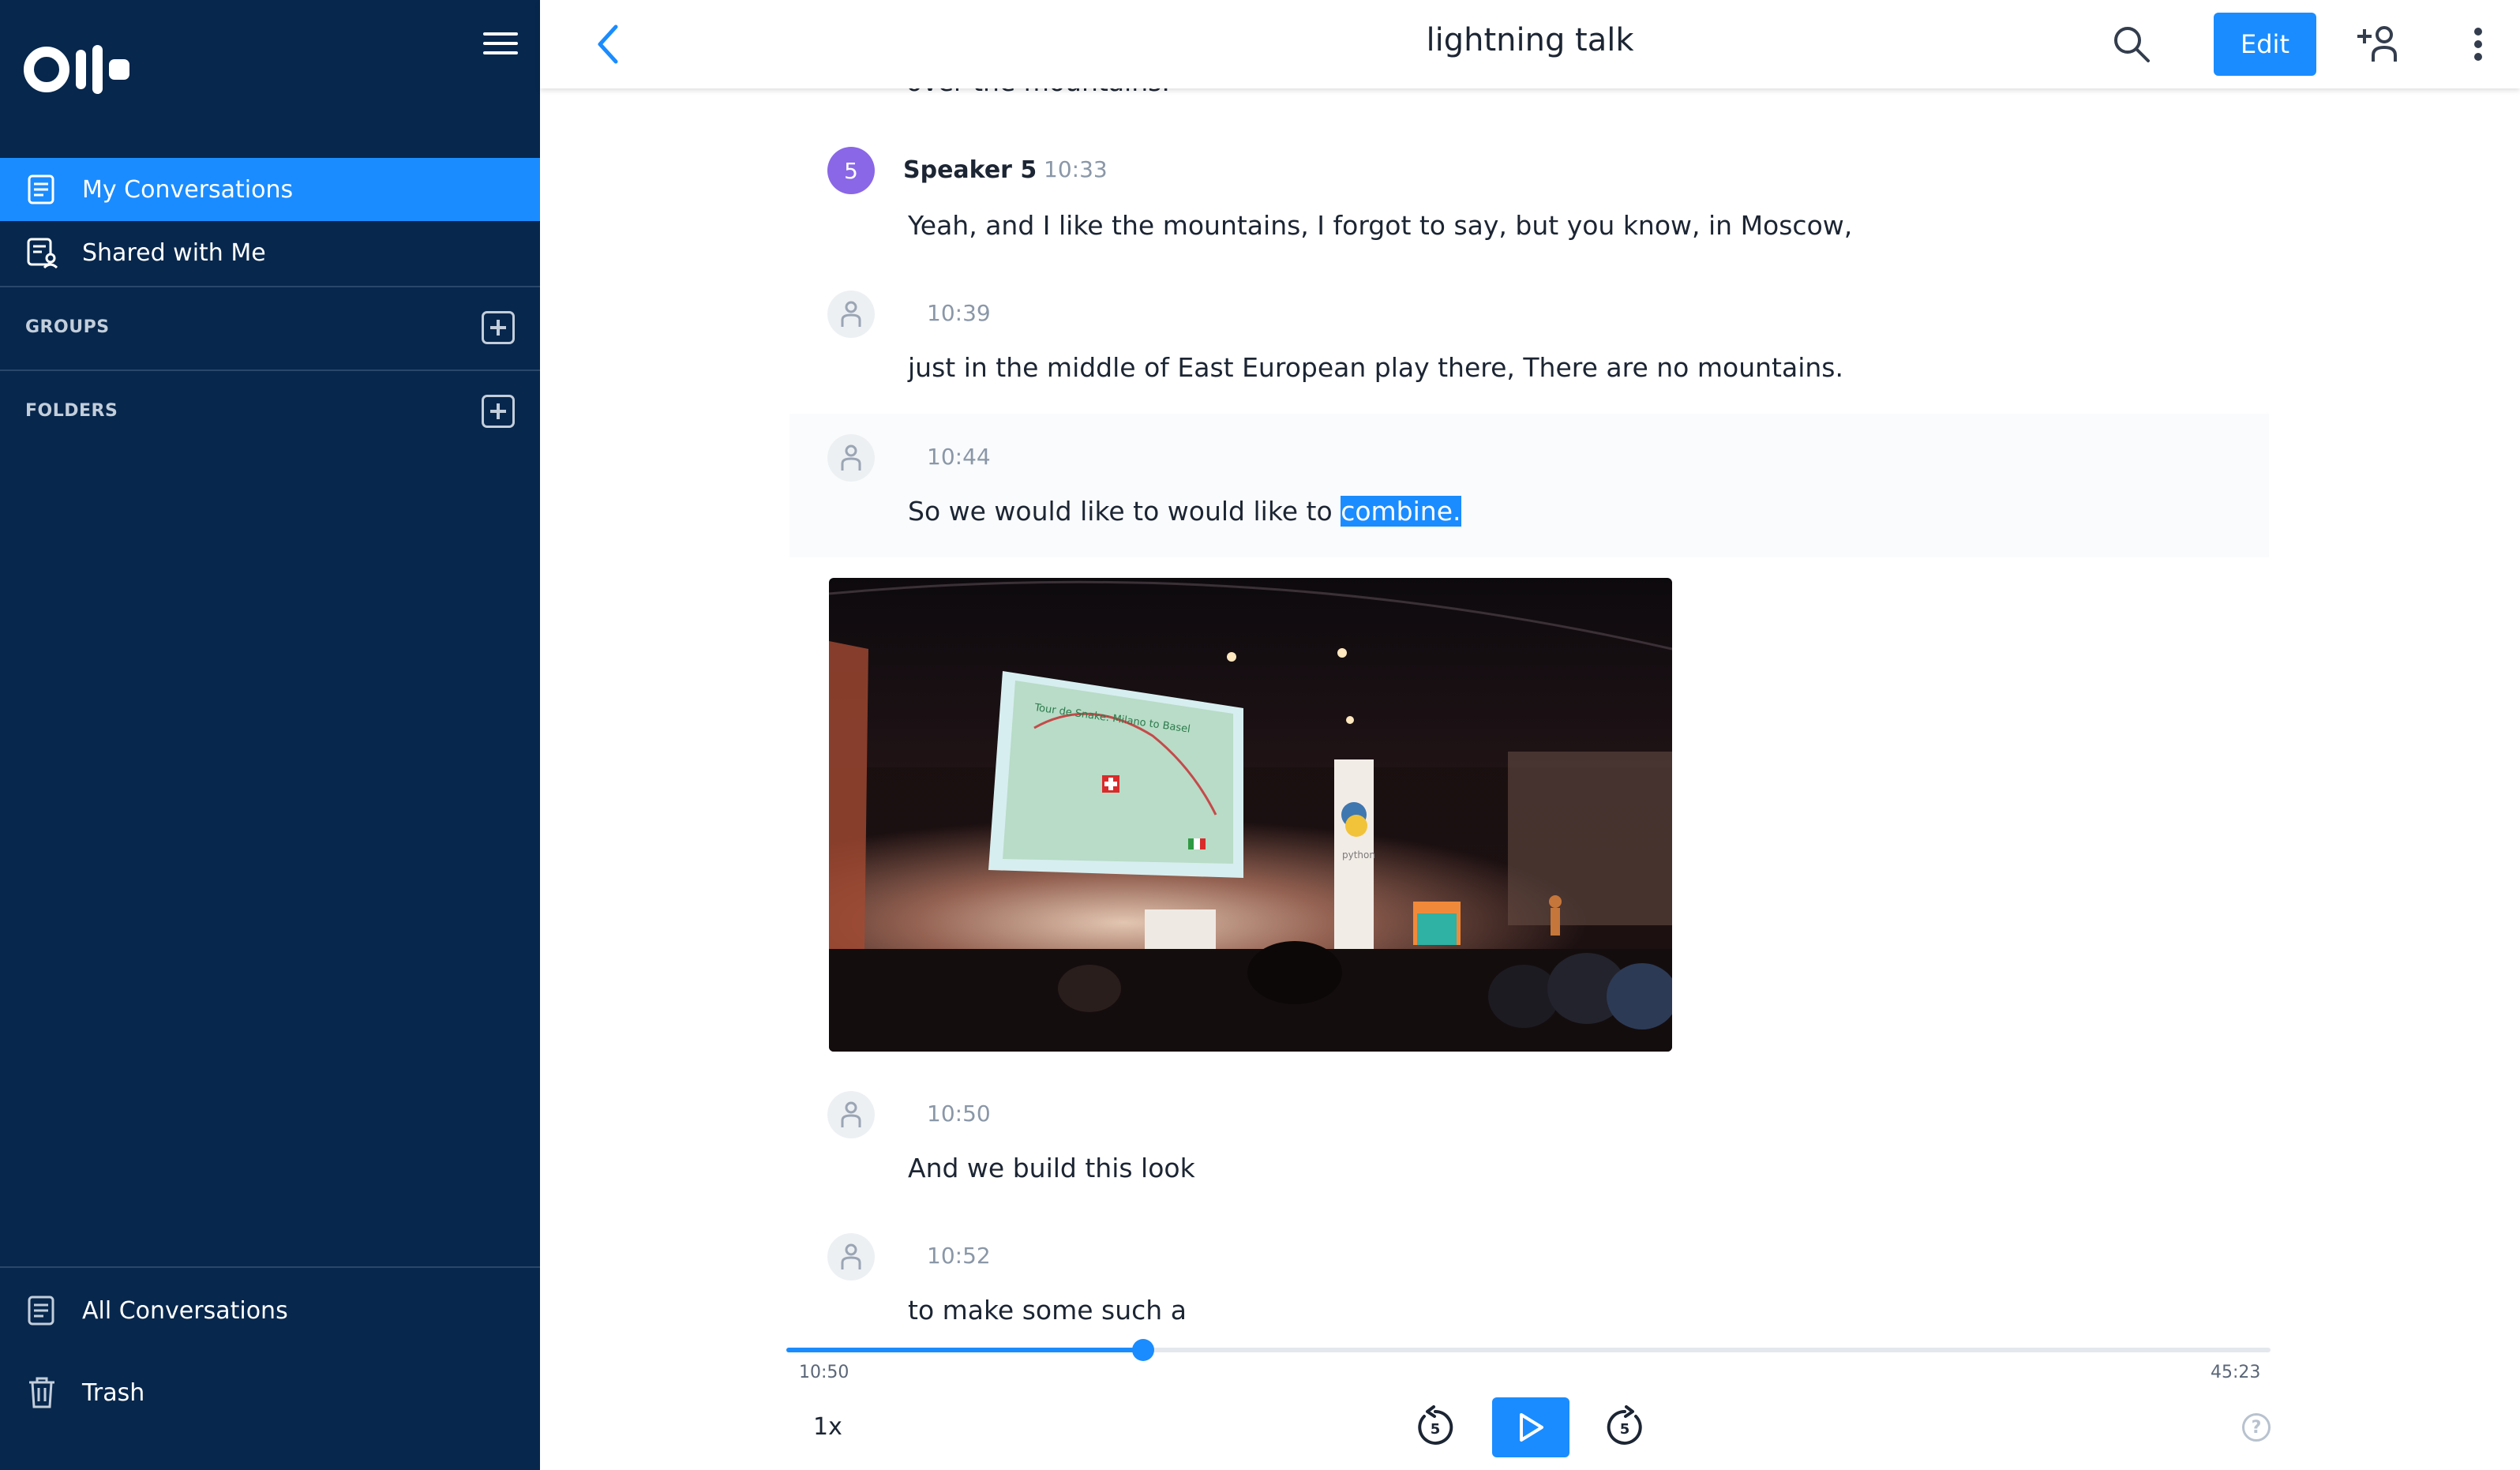 The width and height of the screenshot is (2520, 1470). I want to click on playback-speed-button: 1x, so click(827, 1427).